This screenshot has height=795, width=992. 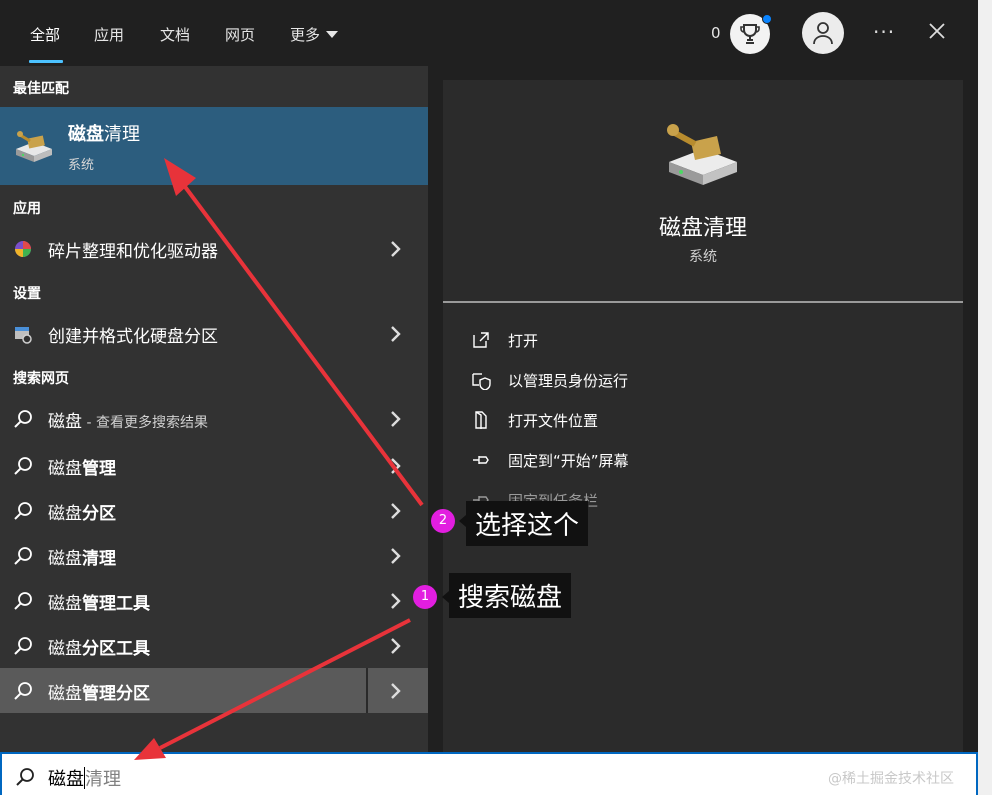 What do you see at coordinates (443, 521) in the screenshot?
I see `step-badge: 2` at bounding box center [443, 521].